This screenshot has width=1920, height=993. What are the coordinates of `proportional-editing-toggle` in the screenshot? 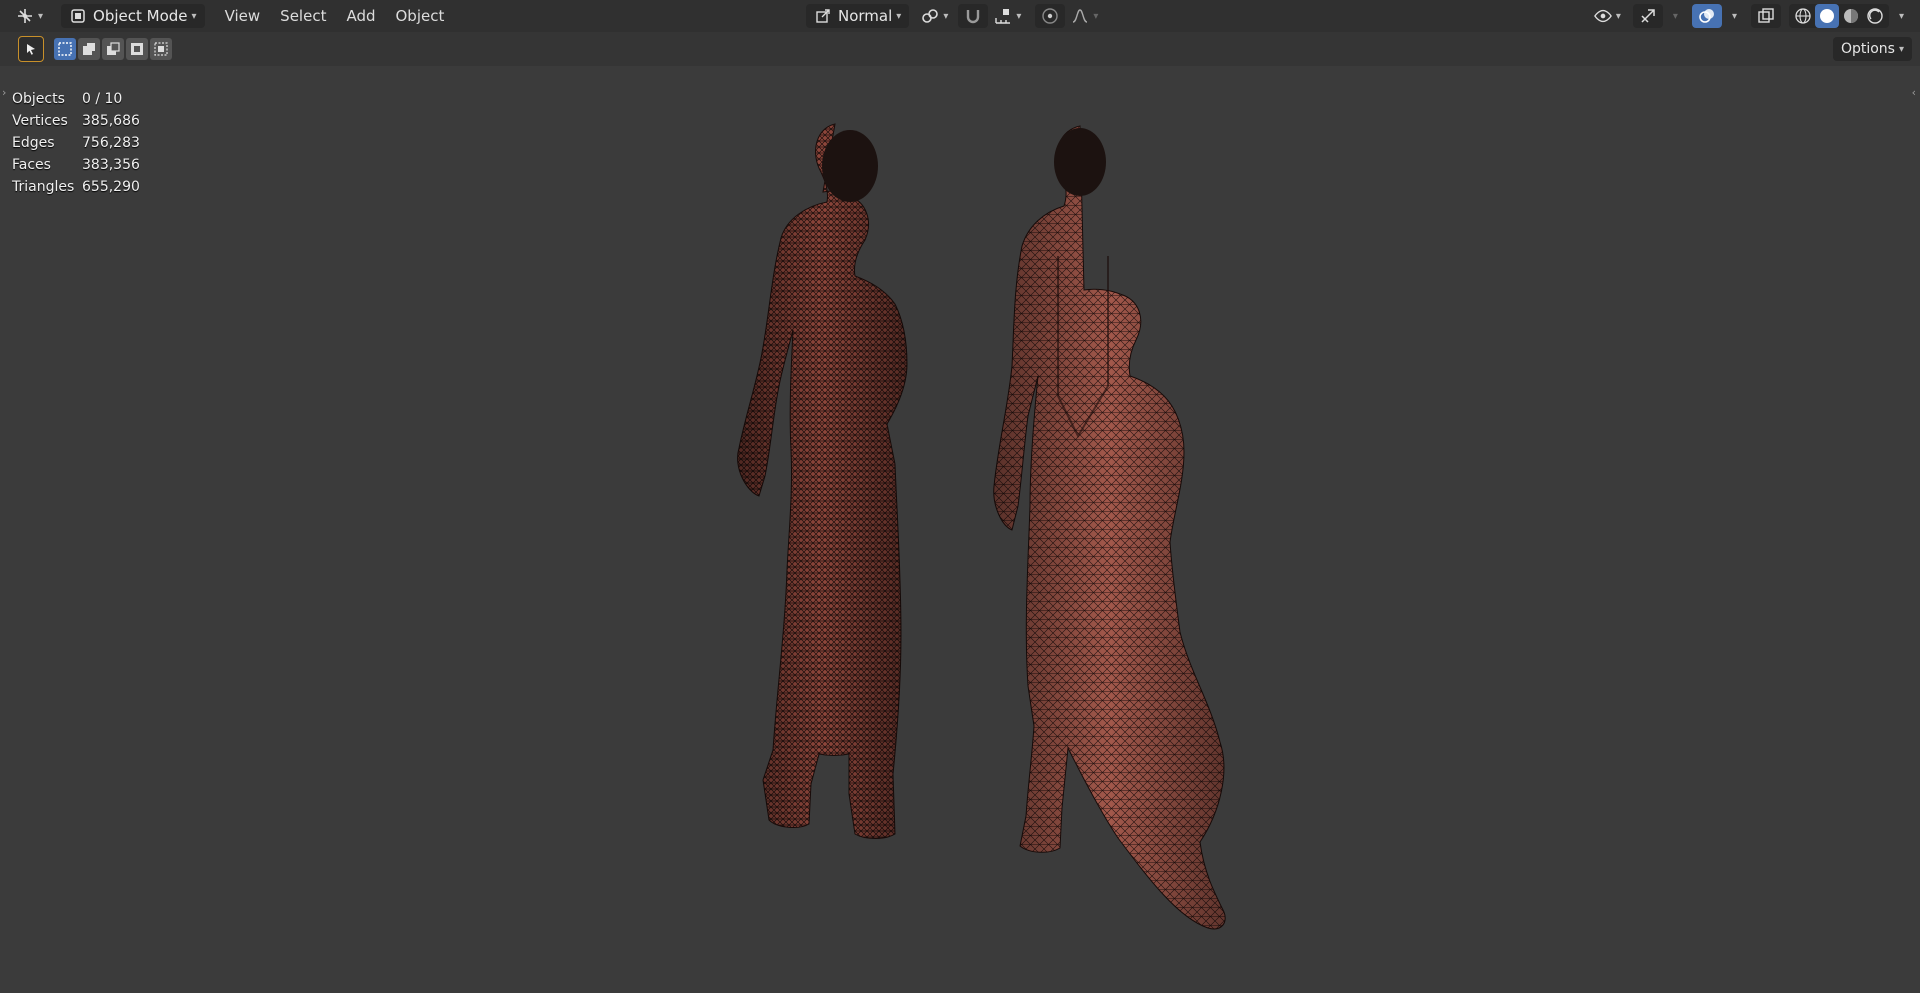 It's located at (1050, 16).